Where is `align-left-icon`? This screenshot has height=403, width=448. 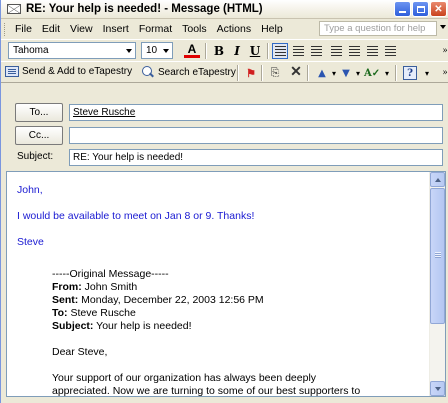
align-left-icon is located at coordinates (280, 51).